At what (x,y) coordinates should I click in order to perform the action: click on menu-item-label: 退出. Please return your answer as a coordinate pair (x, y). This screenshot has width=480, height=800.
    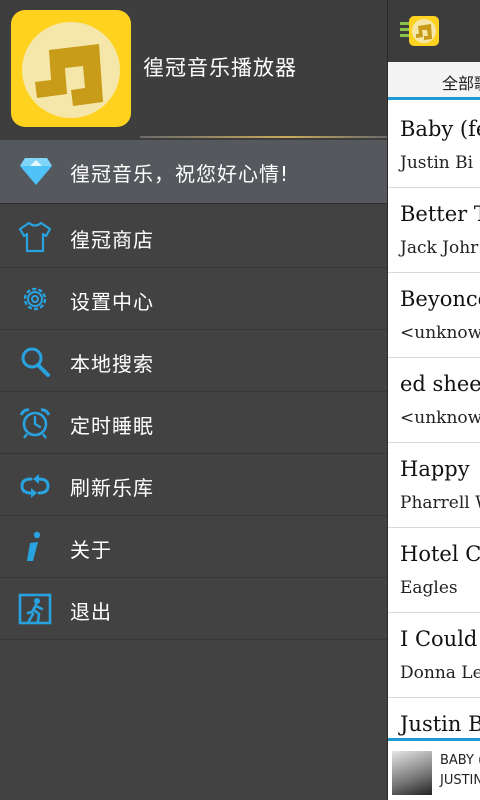
    Looking at the image, I should click on (91, 612).